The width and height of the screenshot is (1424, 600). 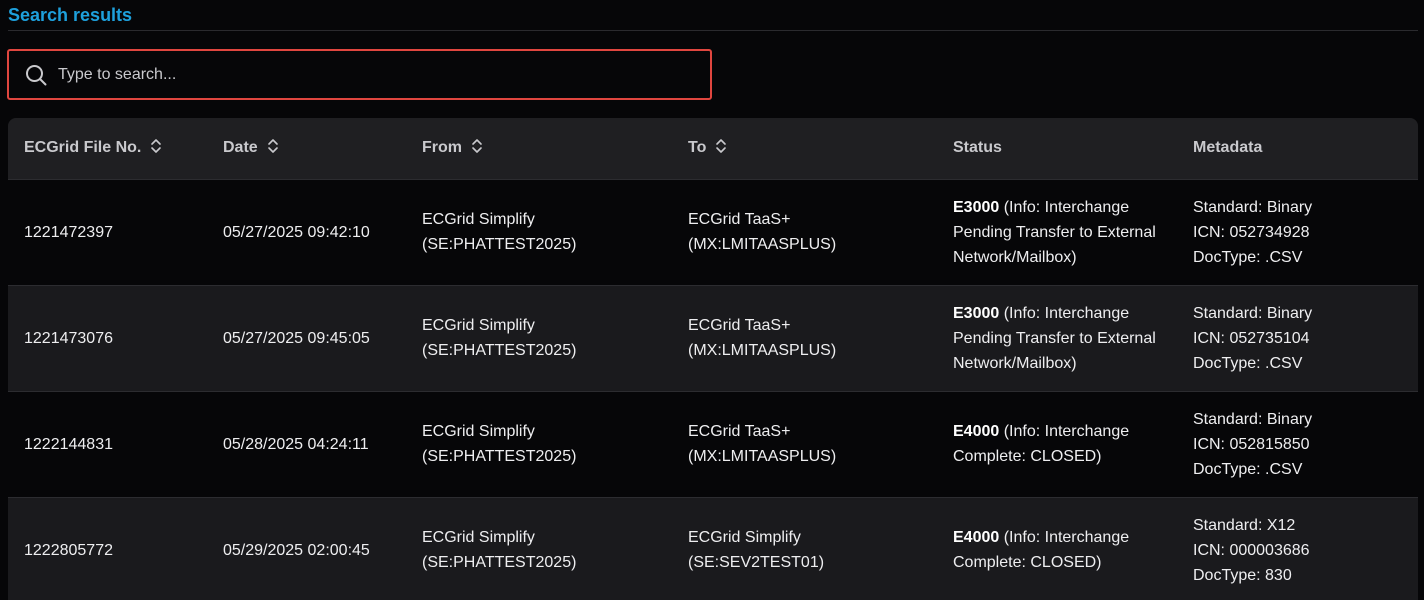 I want to click on cell-line: DocType: 830, so click(x=1242, y=575).